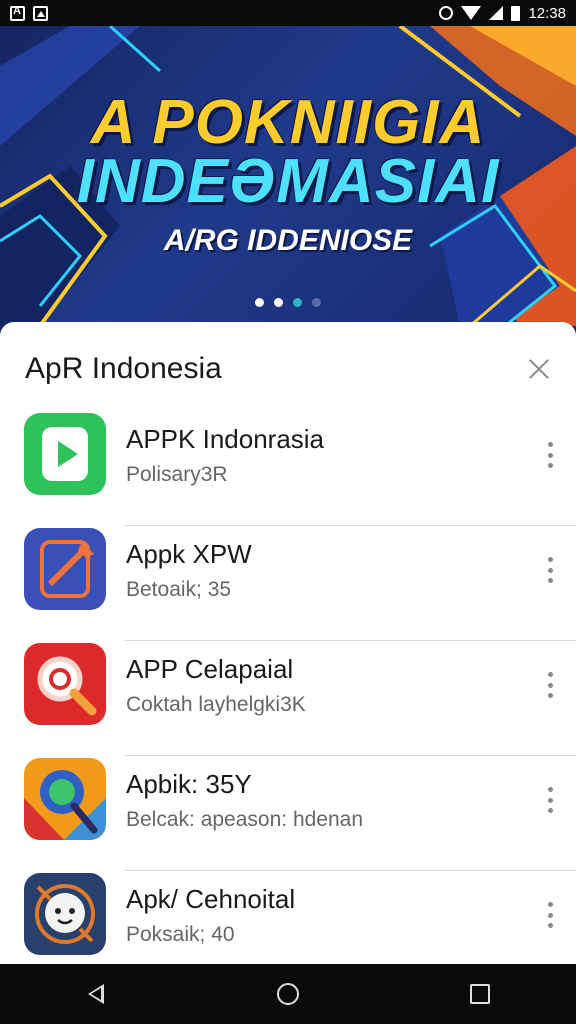 This screenshot has height=1024, width=576. I want to click on document-pencil-icon, so click(65, 569).